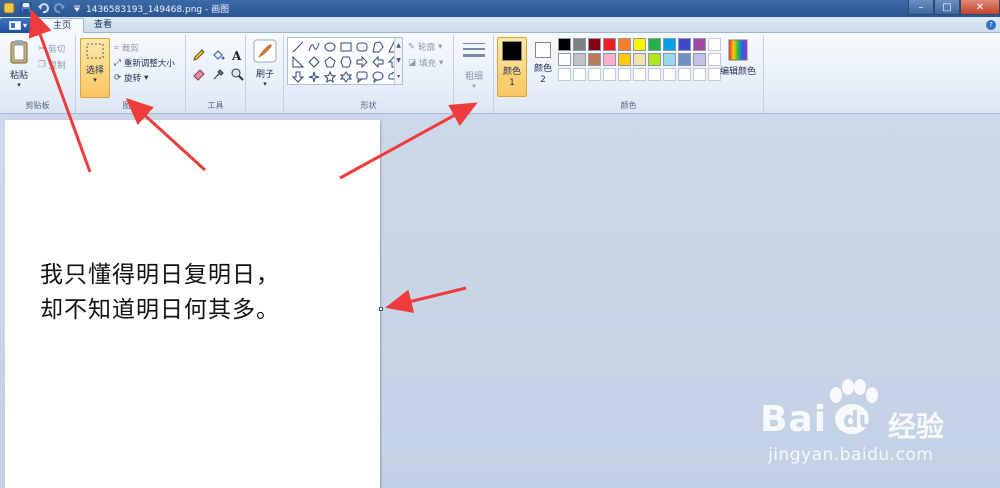 This screenshot has height=488, width=1000. I want to click on cut-button: ✂ 剪切, so click(51, 49).